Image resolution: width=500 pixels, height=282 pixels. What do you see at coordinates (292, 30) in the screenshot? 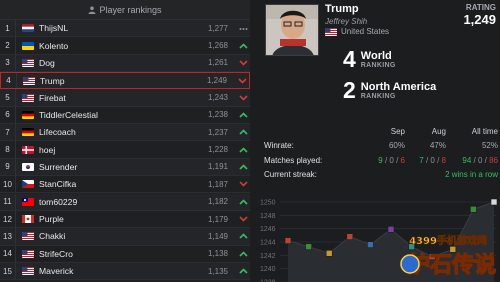
I see `player-avatar` at bounding box center [292, 30].